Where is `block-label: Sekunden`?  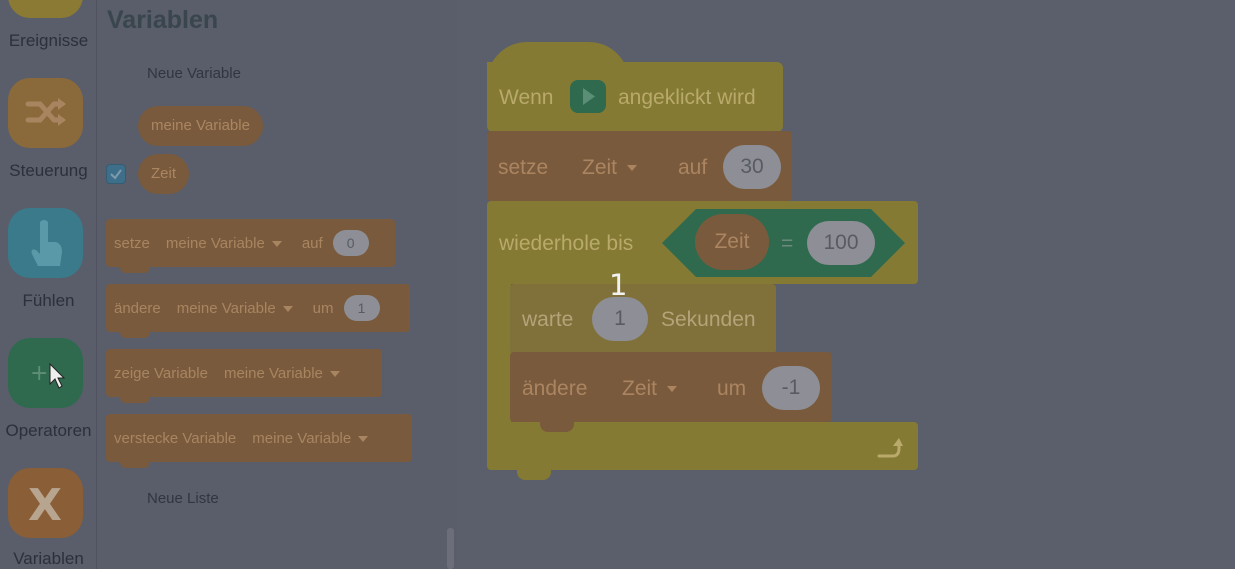
block-label: Sekunden is located at coordinates (708, 319).